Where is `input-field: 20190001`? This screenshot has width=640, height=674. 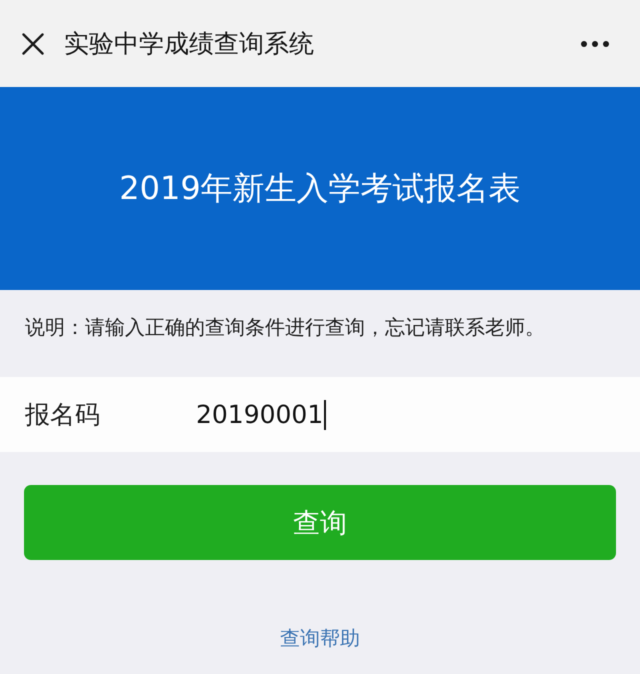
input-field: 20190001 is located at coordinates (405, 415).